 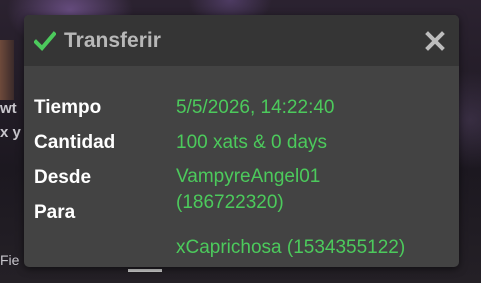 I want to click on label-para: Para, so click(x=55, y=212).